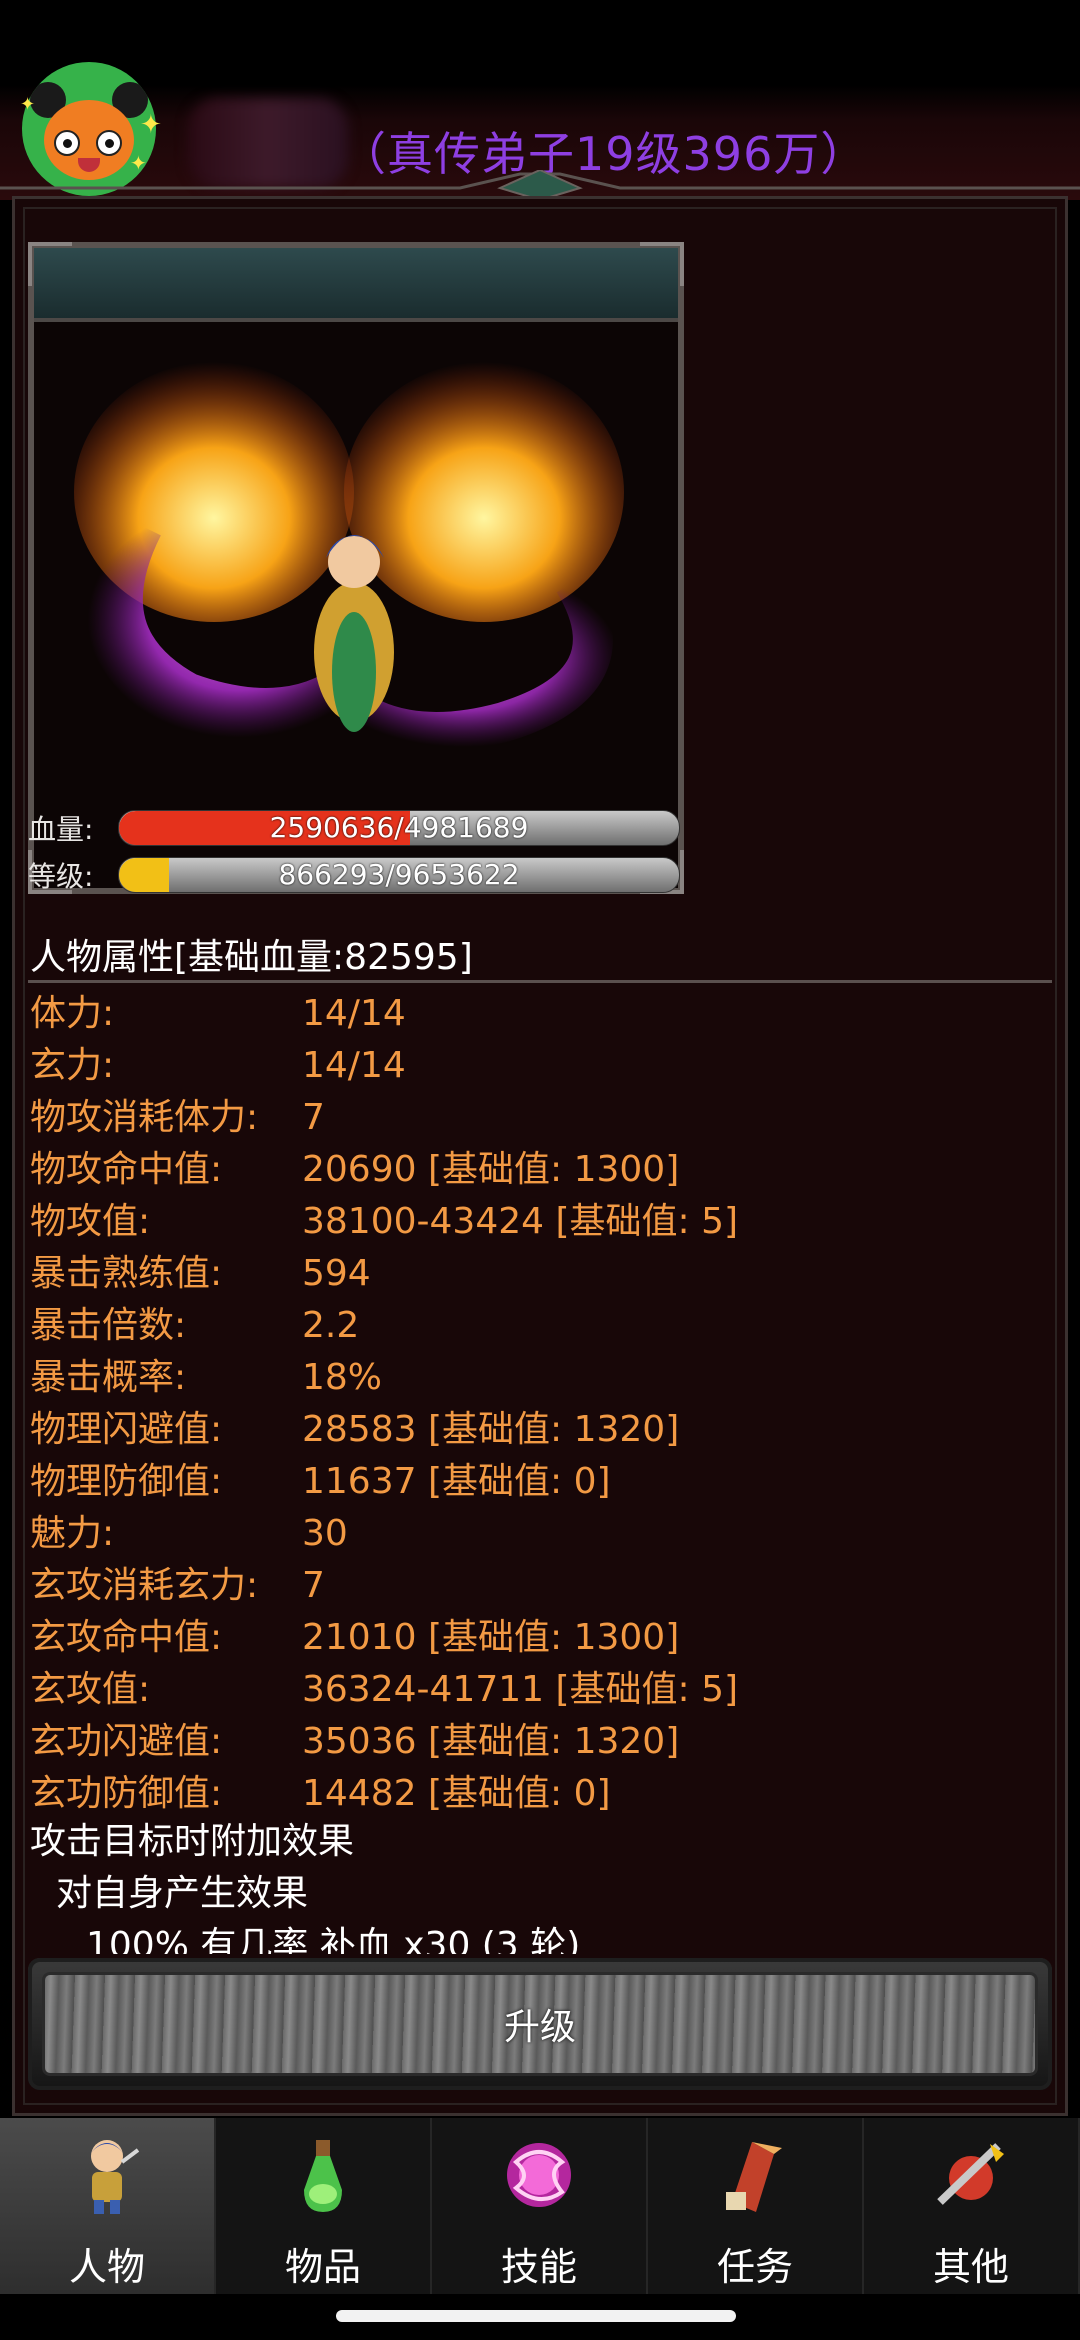  I want to click on attribute-value: 20690 [基础值: 1300], so click(491, 1169).